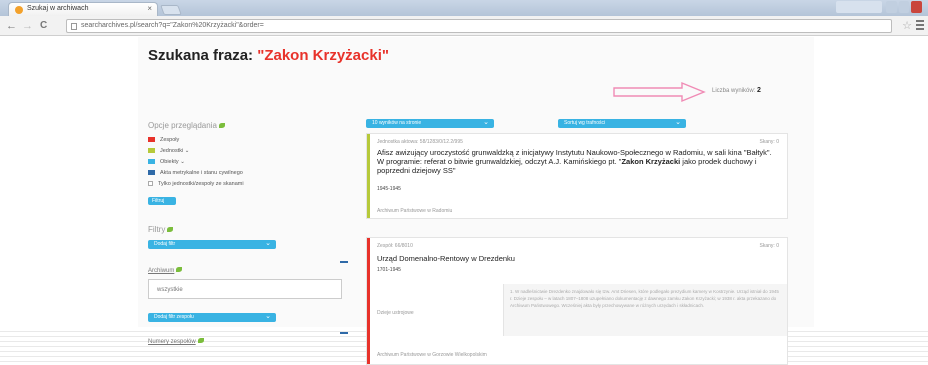  I want to click on option-akta-metrykalne: Akta metrykalne i stanu cywilnego, so click(248, 172).